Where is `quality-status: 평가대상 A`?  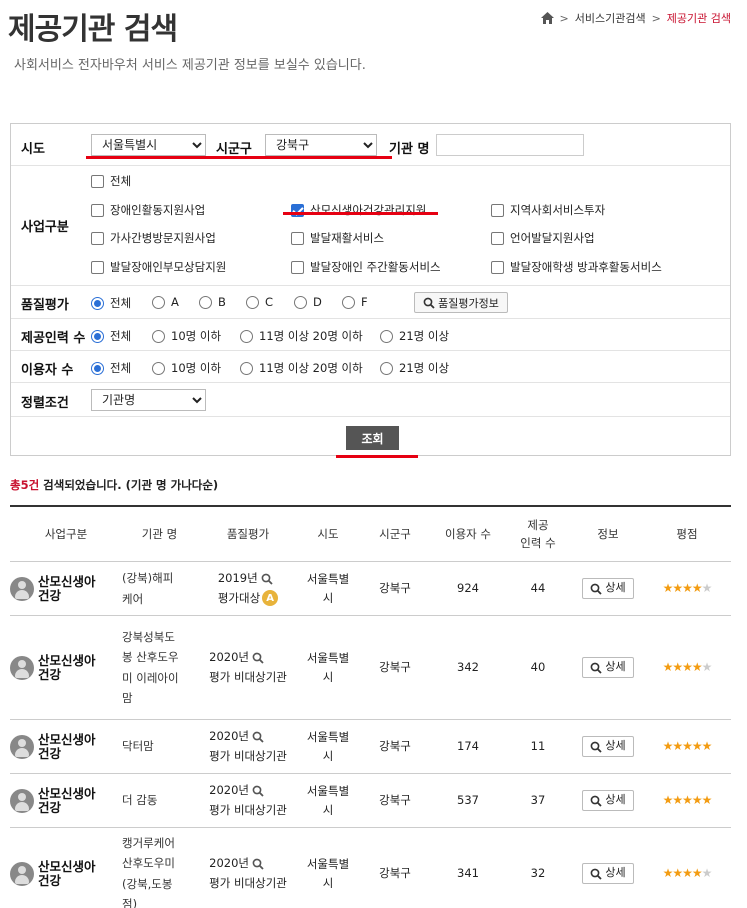
quality-status: 평가대상 A is located at coordinates (248, 599).